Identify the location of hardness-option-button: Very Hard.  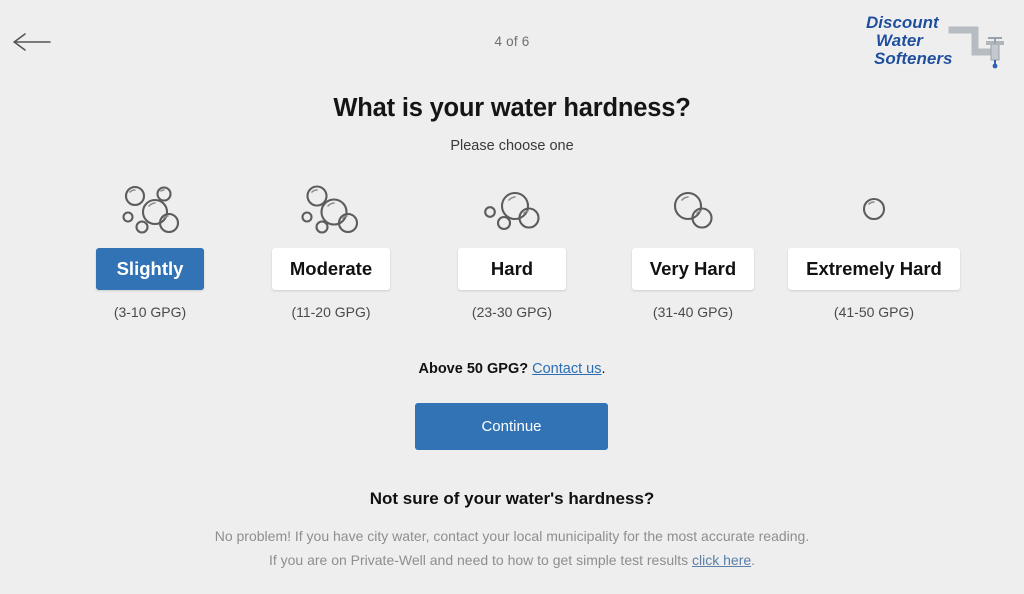
(693, 269).